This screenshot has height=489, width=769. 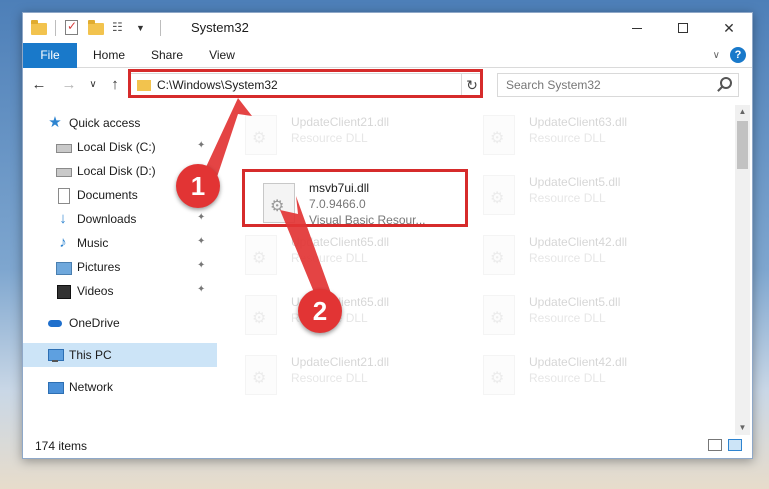 I want to click on videos-icon, so click(x=63, y=291).